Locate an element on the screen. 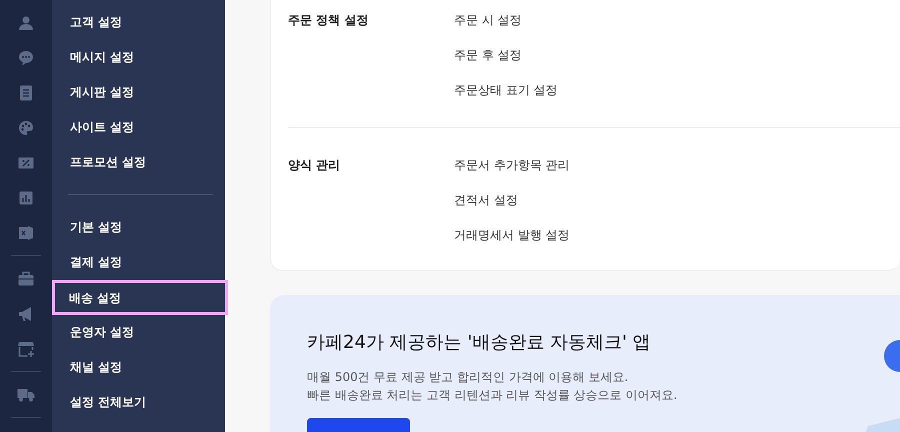 This screenshot has height=432, width=900. truck-icon is located at coordinates (26, 395).